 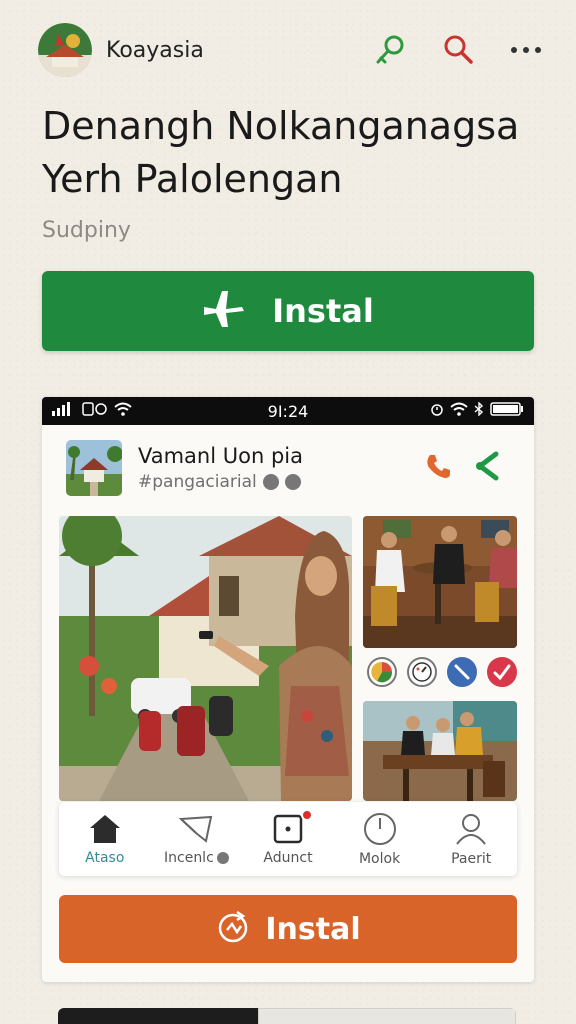 What do you see at coordinates (94, 468) in the screenshot?
I see `post-thumbnail` at bounding box center [94, 468].